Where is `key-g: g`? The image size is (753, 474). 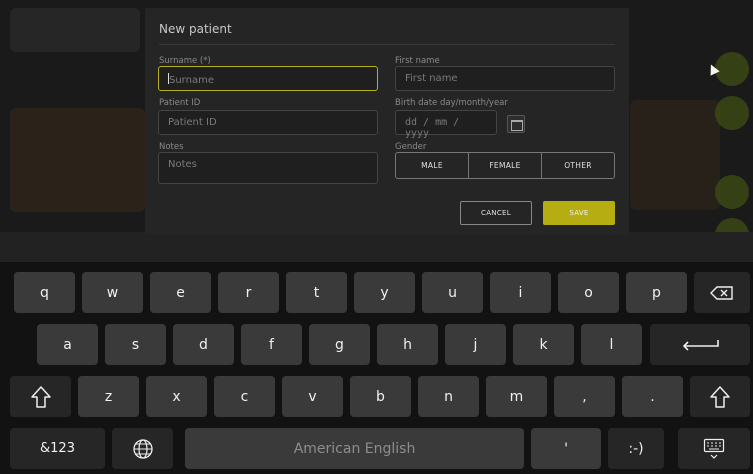 key-g: g is located at coordinates (339, 344).